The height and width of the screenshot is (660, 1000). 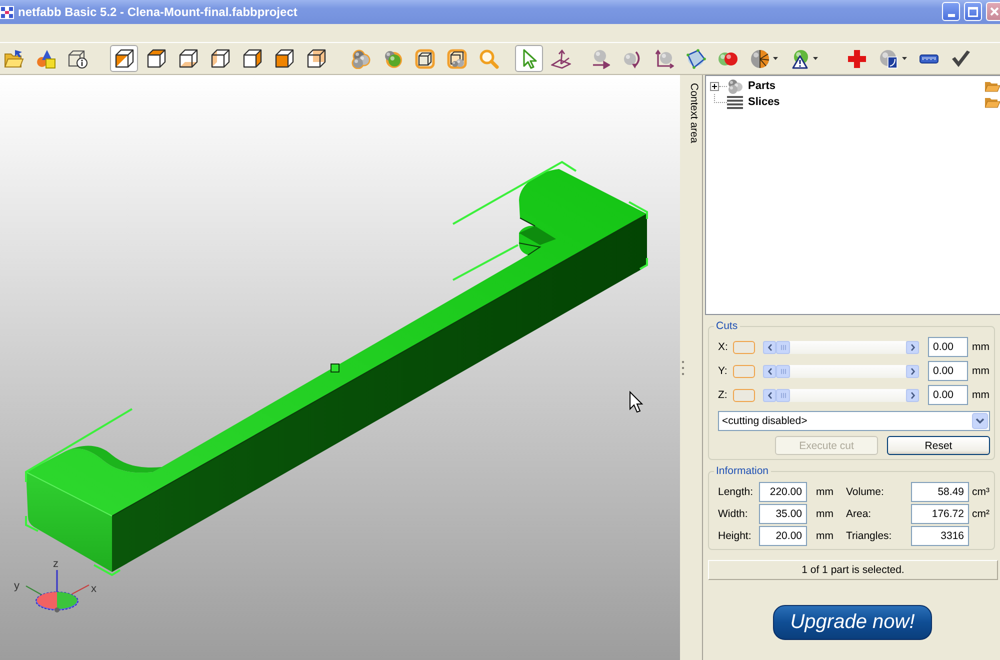 What do you see at coordinates (158, 12) in the screenshot?
I see `window-title: netfabb Basic 5.2 - Clena-Mount-final.fabbproject` at bounding box center [158, 12].